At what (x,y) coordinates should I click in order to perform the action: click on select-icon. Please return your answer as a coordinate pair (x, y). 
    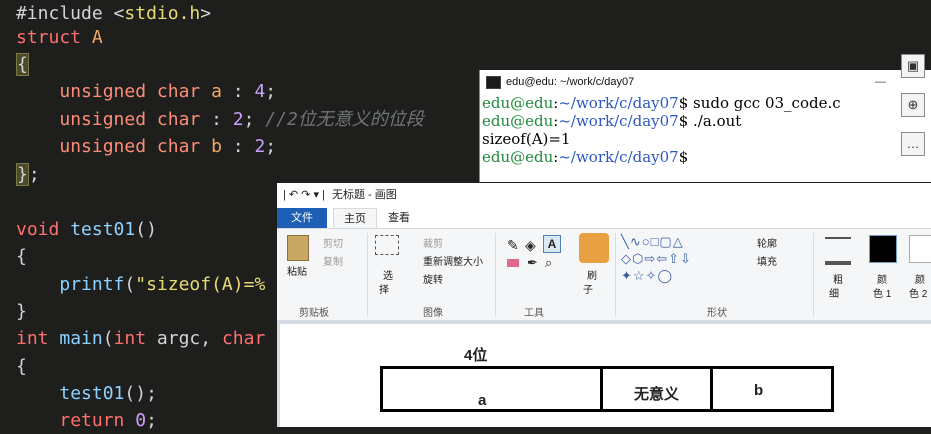
    Looking at the image, I should click on (387, 245).